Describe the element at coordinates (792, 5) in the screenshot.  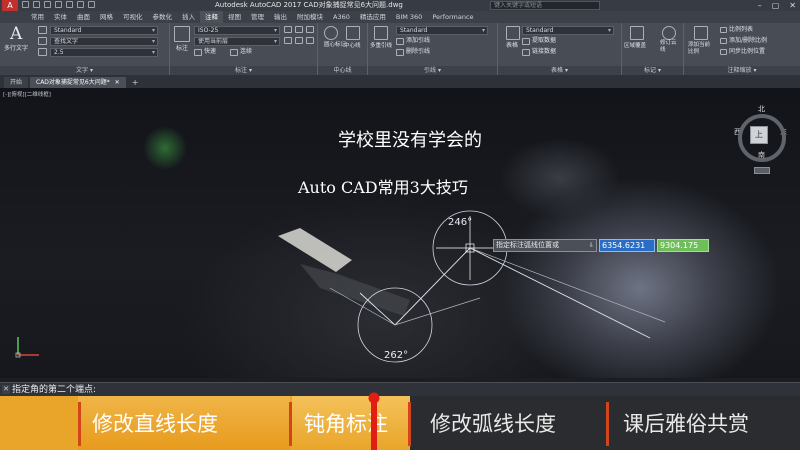
I see `close-window-button: ✕` at that location.